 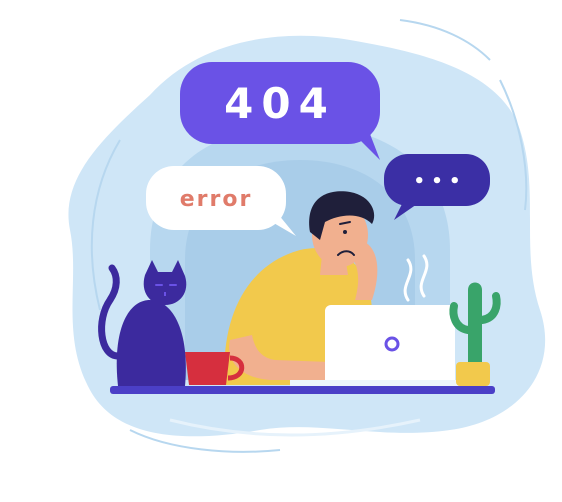 What do you see at coordinates (280, 103) in the screenshot?
I see `bubble-404-text: 404` at bounding box center [280, 103].